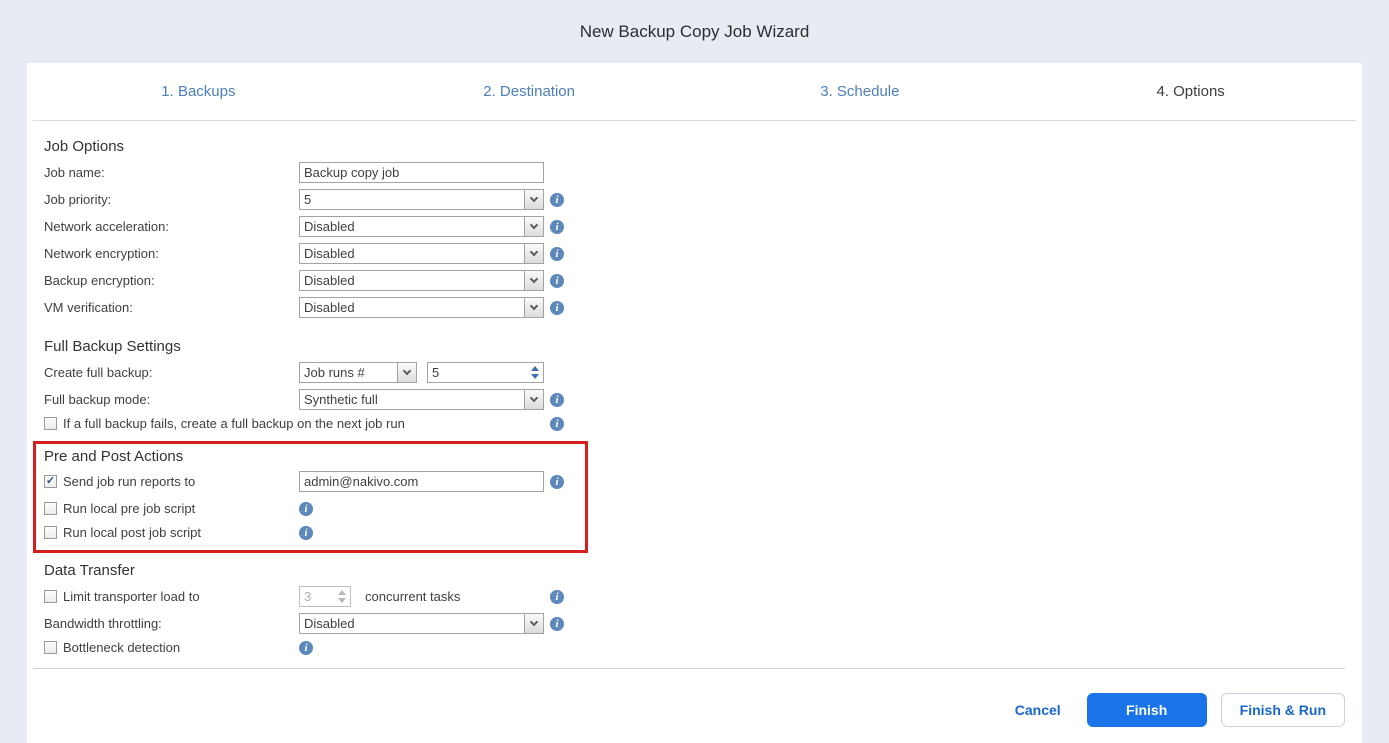 This screenshot has height=743, width=1389. Describe the element at coordinates (88, 307) in the screenshot. I see `vm-verification-label: VM verification:` at that location.